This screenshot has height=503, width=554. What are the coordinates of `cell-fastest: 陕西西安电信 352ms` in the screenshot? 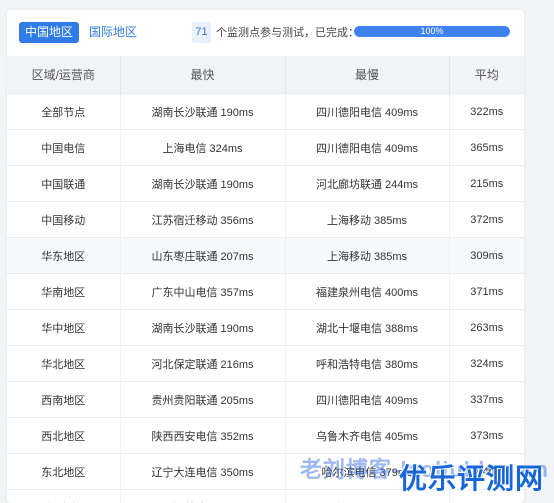 It's located at (203, 435).